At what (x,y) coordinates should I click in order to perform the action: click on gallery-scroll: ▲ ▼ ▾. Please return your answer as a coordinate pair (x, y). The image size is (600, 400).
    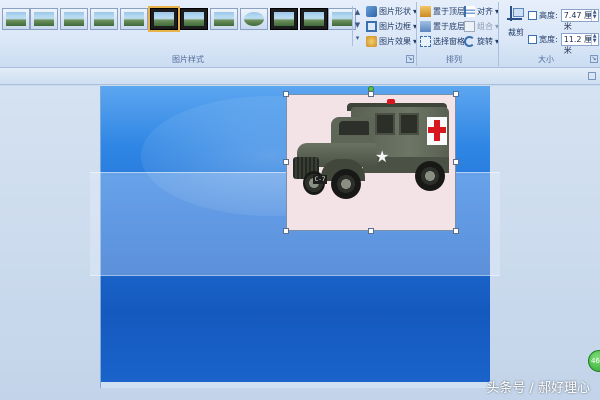
    Looking at the image, I should click on (357, 26).